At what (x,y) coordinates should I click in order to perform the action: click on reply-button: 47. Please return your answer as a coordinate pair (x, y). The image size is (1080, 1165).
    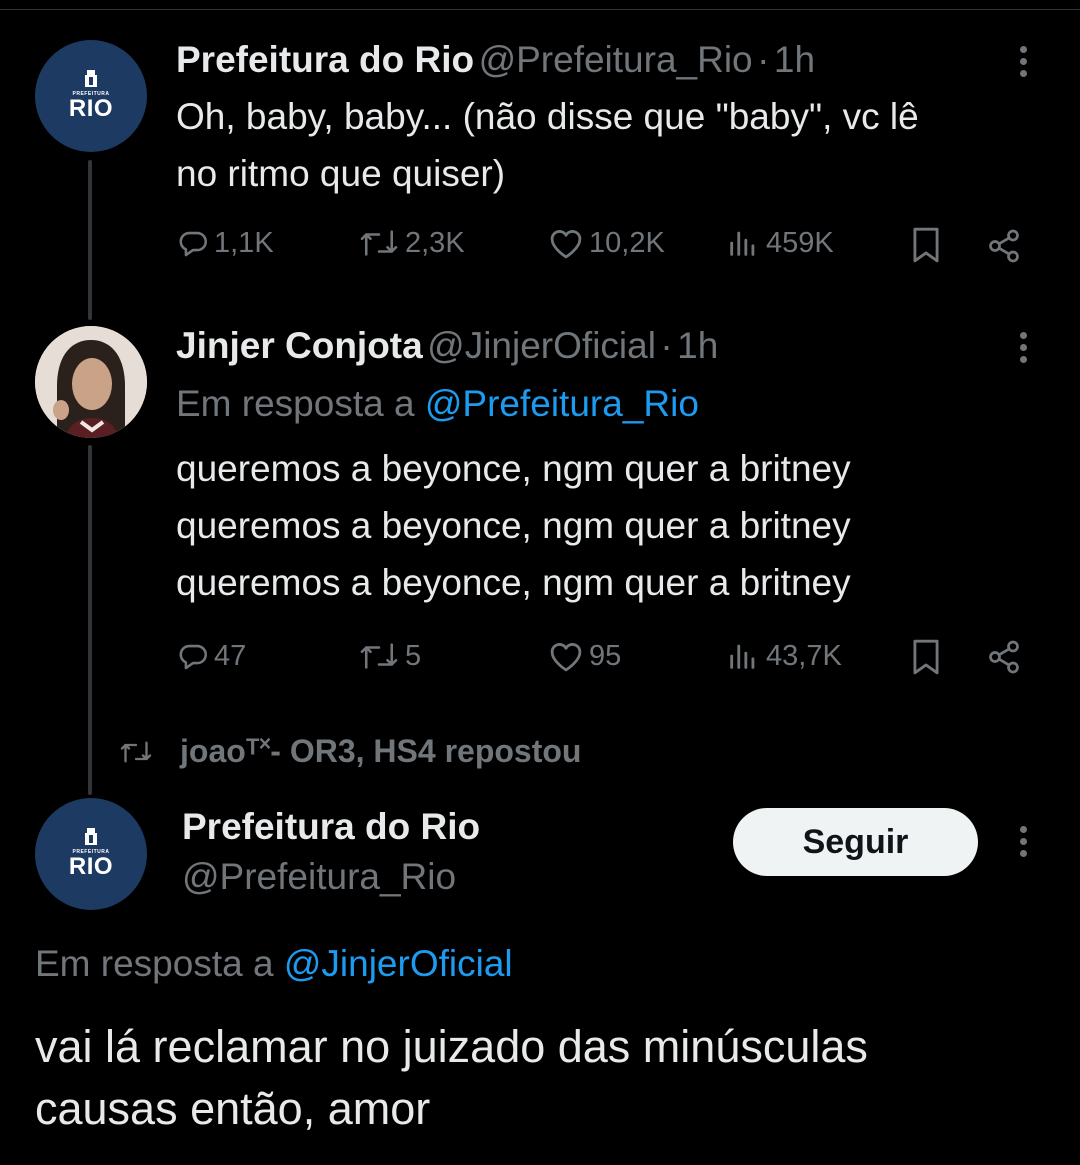
    Looking at the image, I should click on (211, 656).